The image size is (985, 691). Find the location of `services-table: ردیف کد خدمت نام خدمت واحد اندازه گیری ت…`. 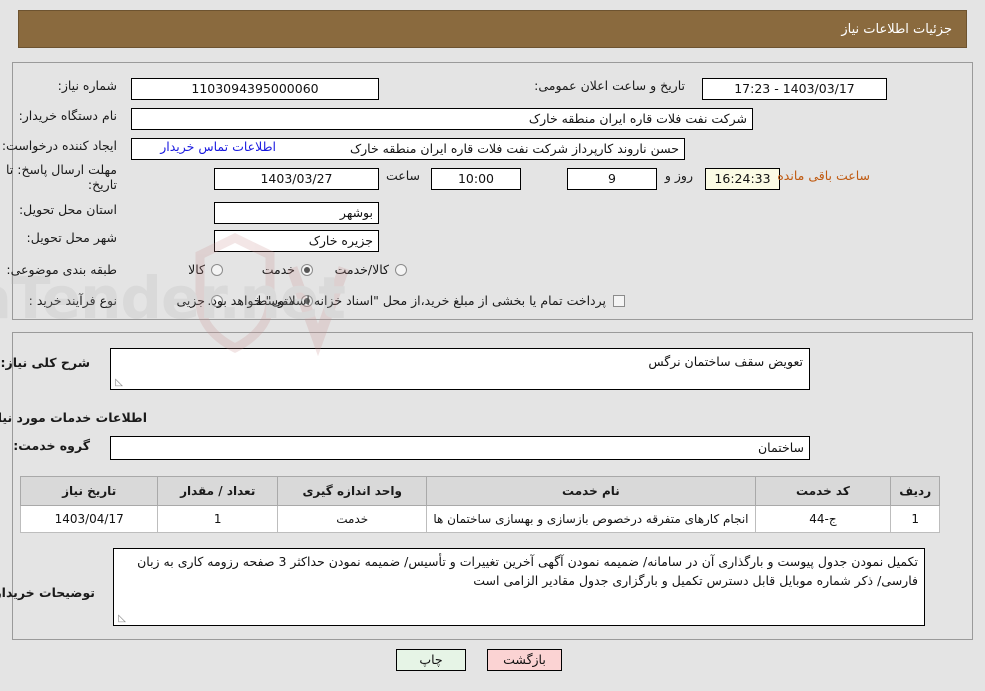

services-table: ردیف کد خدمت نام خدمت واحد اندازه گیری ت… is located at coordinates (479, 504).